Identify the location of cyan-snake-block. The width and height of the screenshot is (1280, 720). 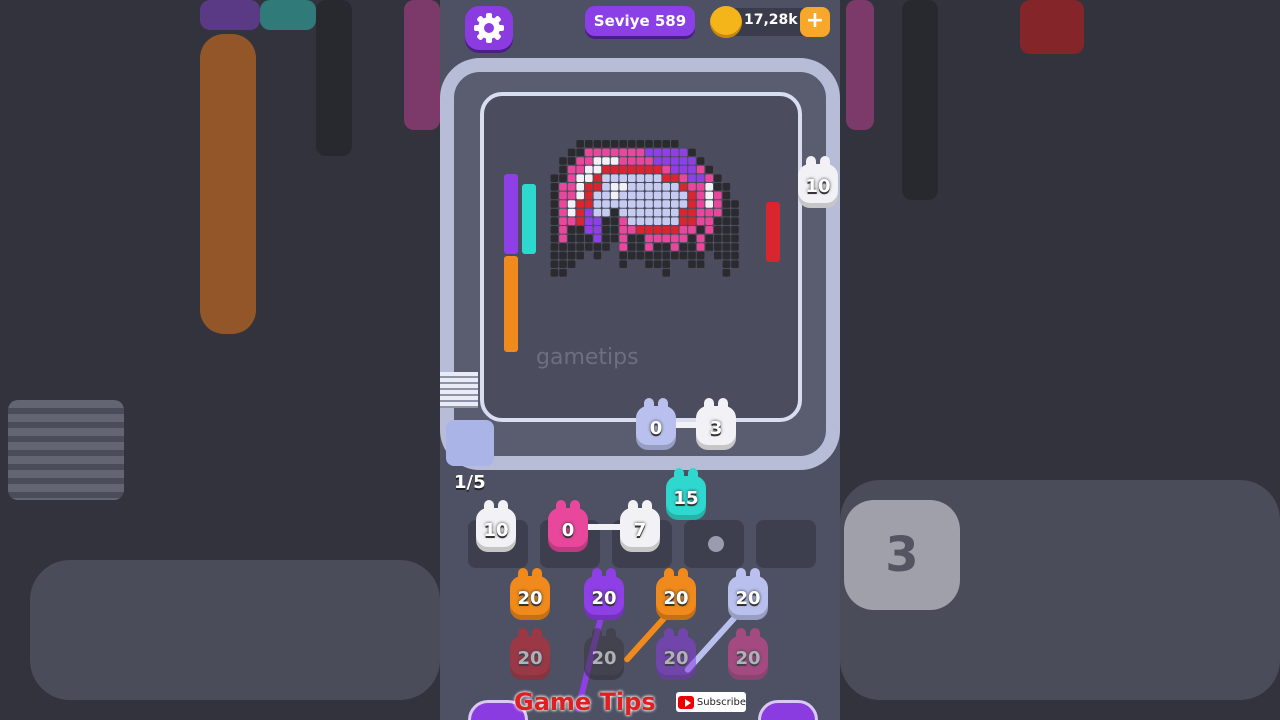
(529, 219).